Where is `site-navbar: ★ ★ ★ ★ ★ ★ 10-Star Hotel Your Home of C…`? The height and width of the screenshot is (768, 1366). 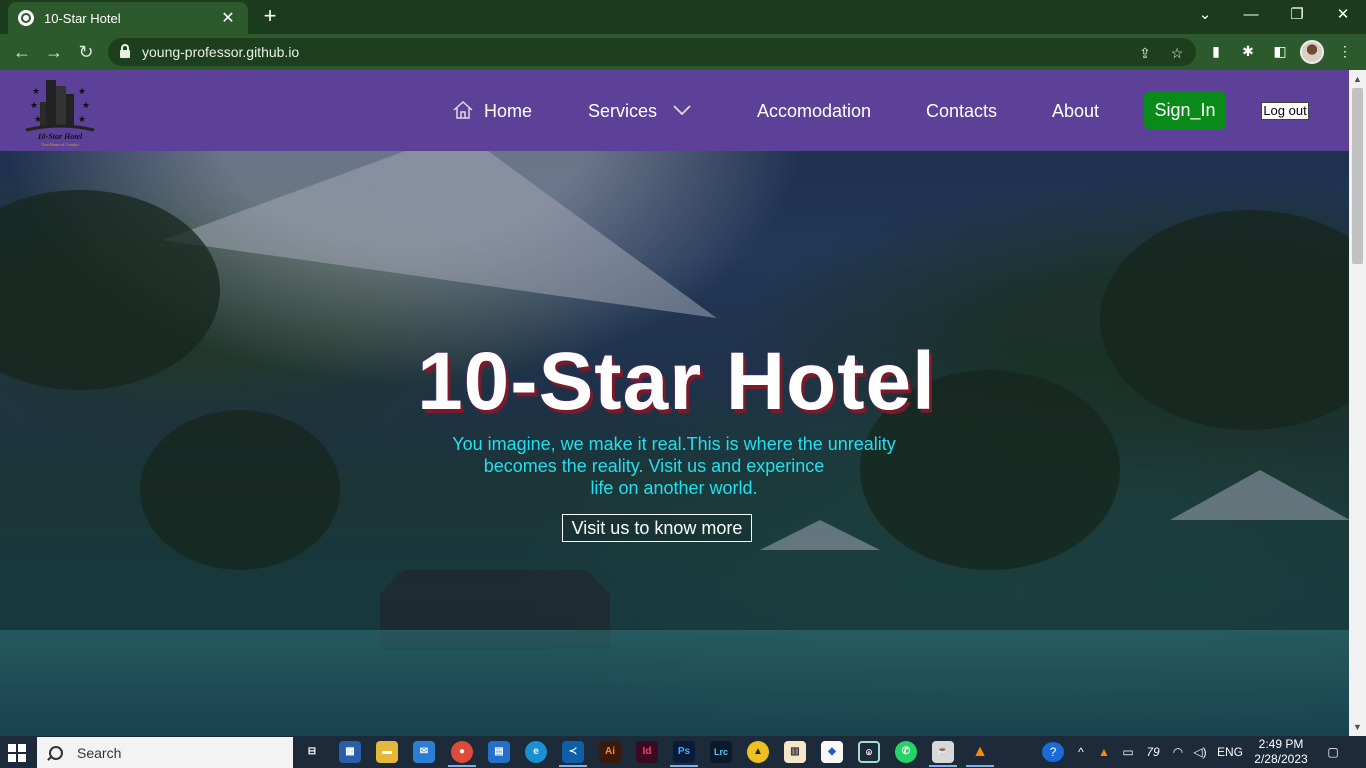 site-navbar: ★ ★ ★ ★ ★ ★ 10-Star Hotel Your Home of C… is located at coordinates (674, 110).